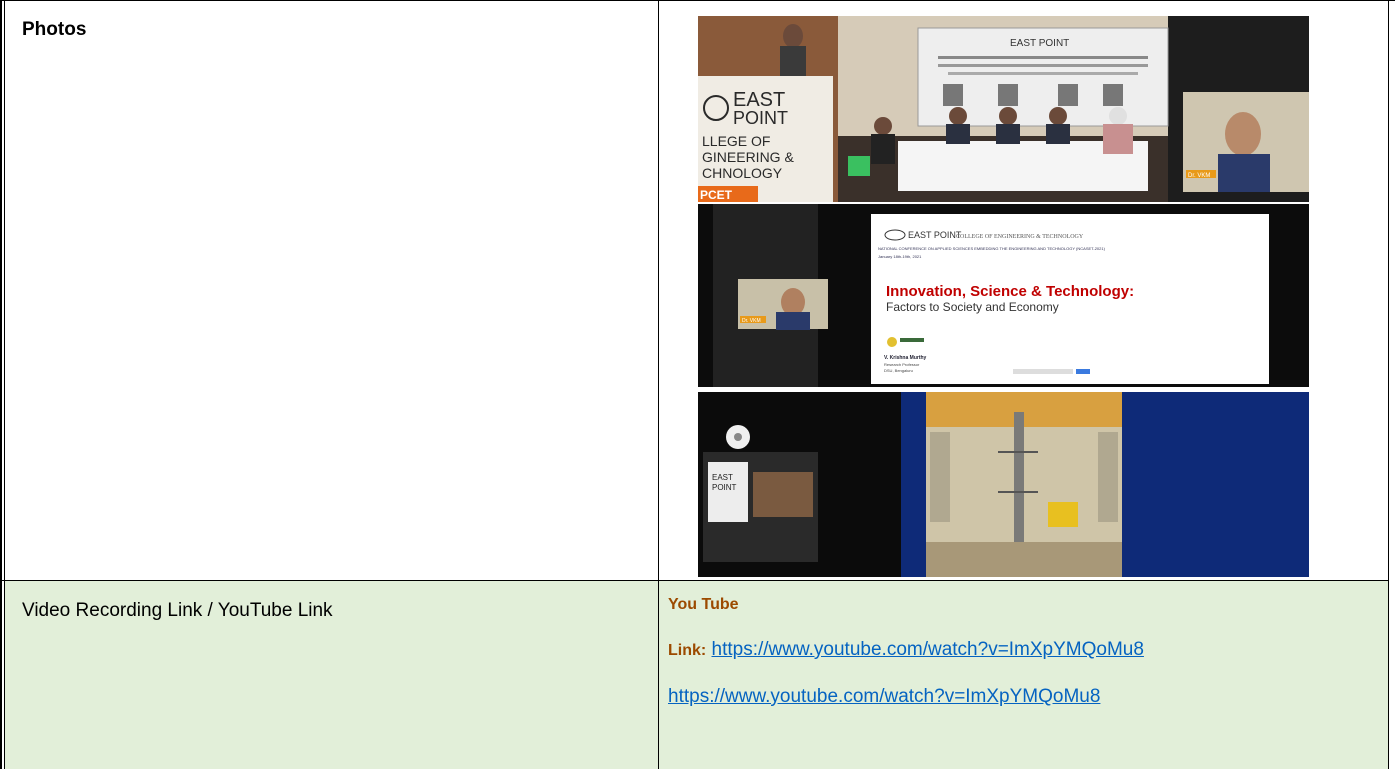 This screenshot has height=769, width=1395. Describe the element at coordinates (748, 157) in the screenshot. I see `podium-line4: GINEERING &` at that location.